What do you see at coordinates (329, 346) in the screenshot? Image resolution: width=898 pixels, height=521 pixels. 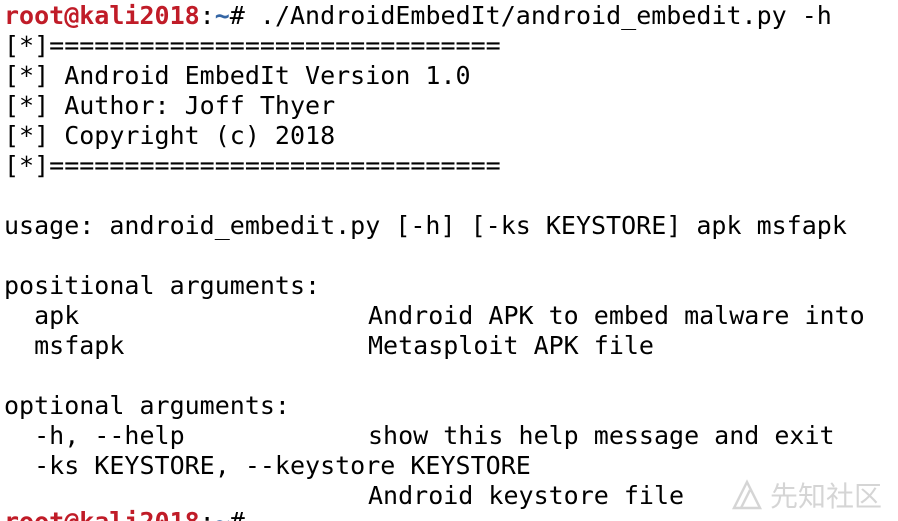 I see `arg-row: msfapk Metasploit APK file` at bounding box center [329, 346].